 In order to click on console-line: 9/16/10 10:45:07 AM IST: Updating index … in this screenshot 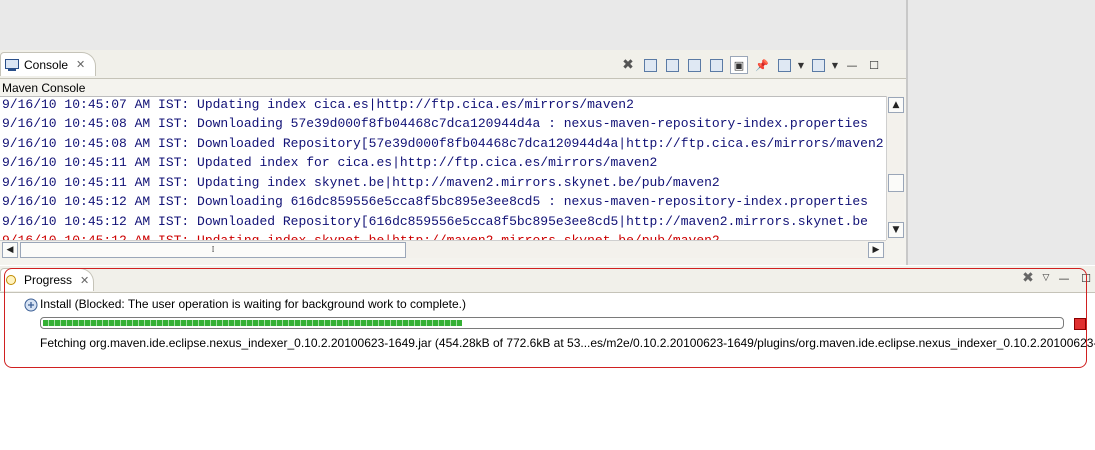, I will do `click(318, 104)`.